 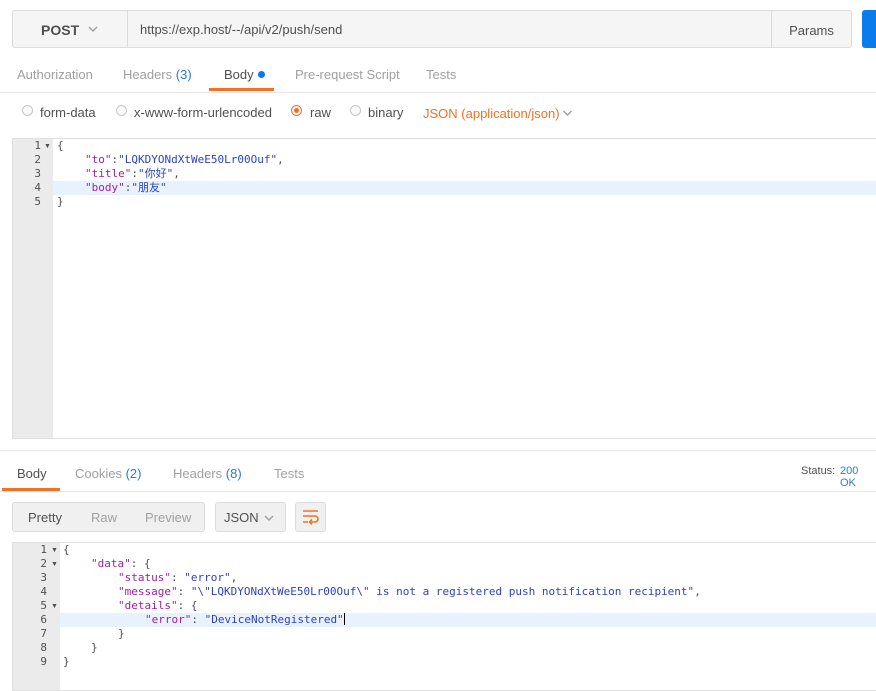 I want to click on status-value: 200 OK, so click(x=849, y=477).